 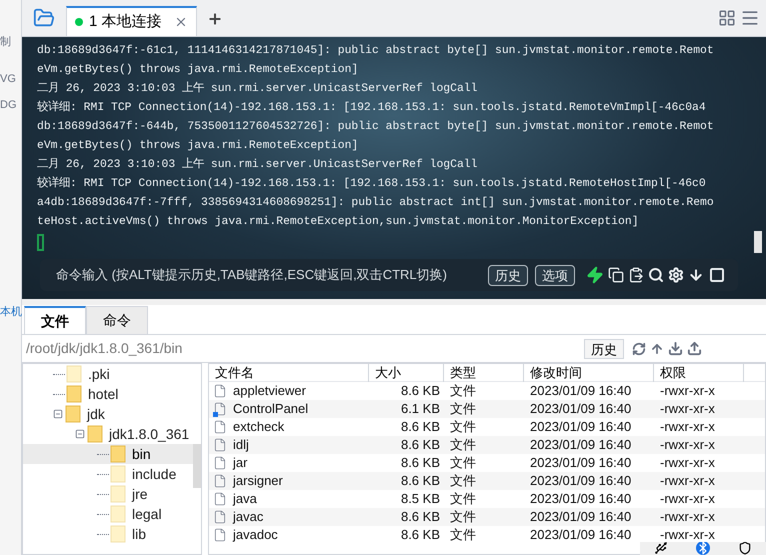 I want to click on folder-name: hotel, so click(x=103, y=394).